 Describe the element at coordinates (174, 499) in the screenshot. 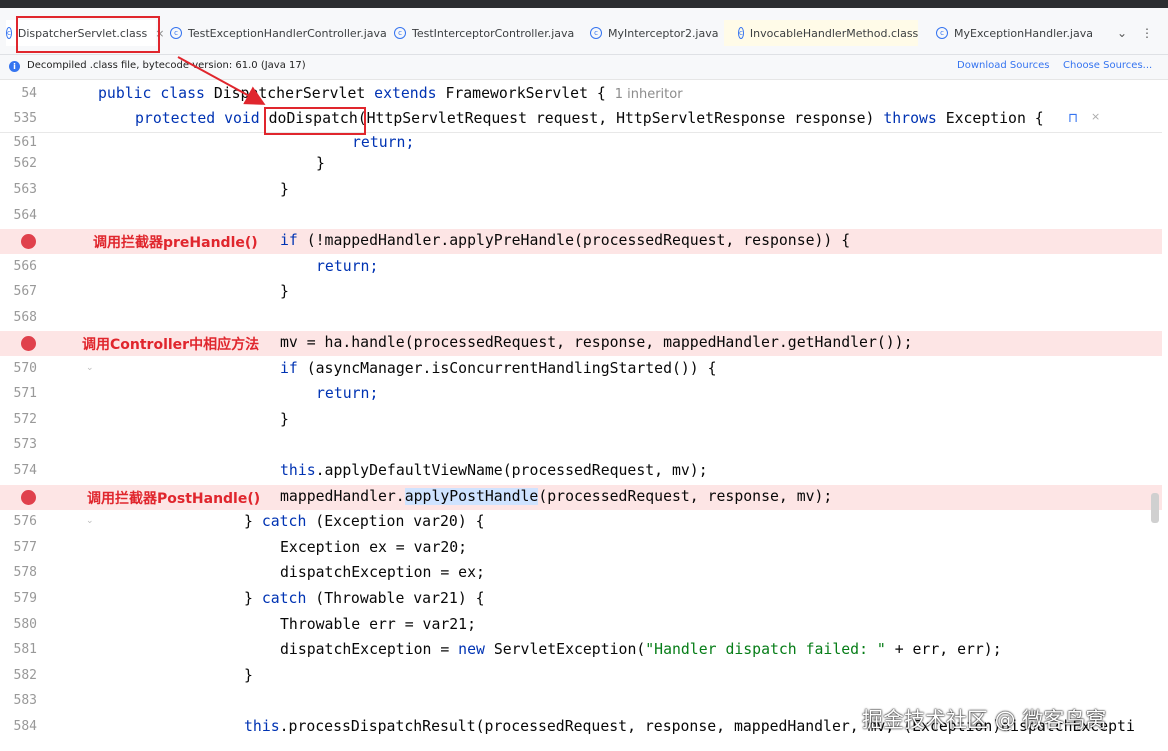

I see `annotation-posthandle: 调用拦截器PostHandle()` at that location.